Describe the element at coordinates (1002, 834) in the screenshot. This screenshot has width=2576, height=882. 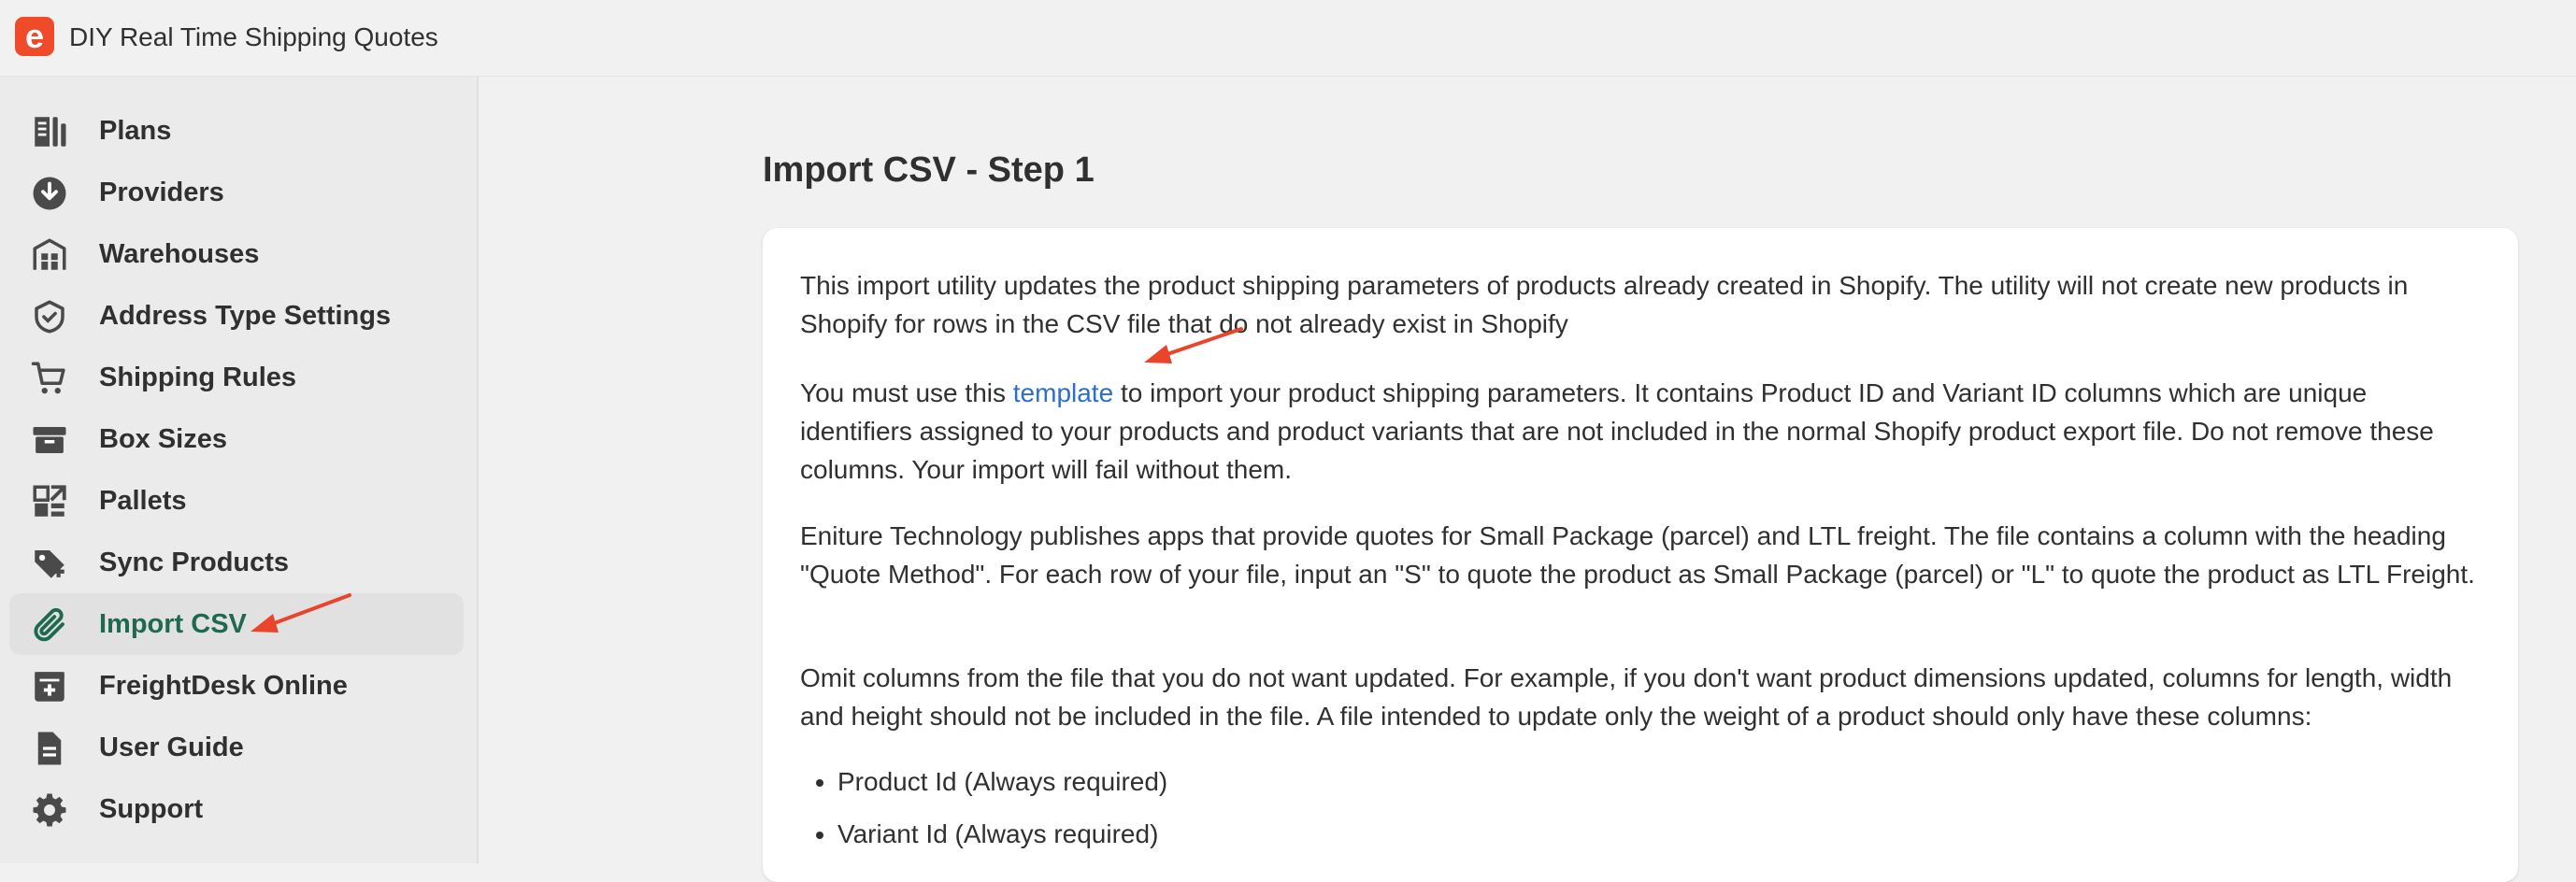
I see `list-item: Variant Id (Always required)` at that location.